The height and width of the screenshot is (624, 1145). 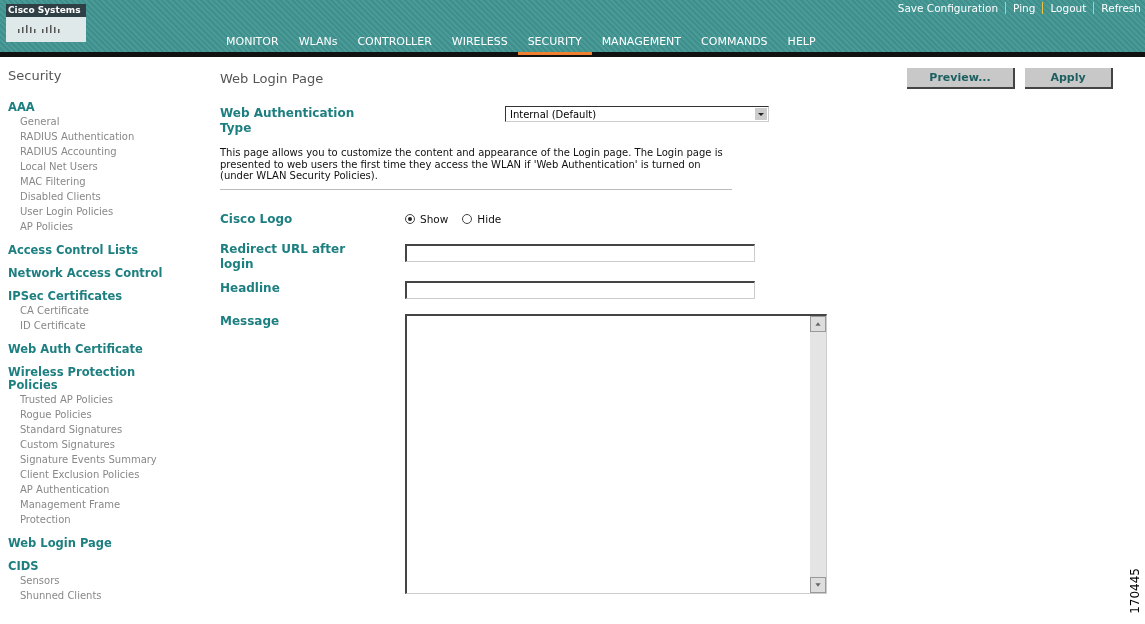 I want to click on nav-tab: WLANs, so click(x=318, y=45).